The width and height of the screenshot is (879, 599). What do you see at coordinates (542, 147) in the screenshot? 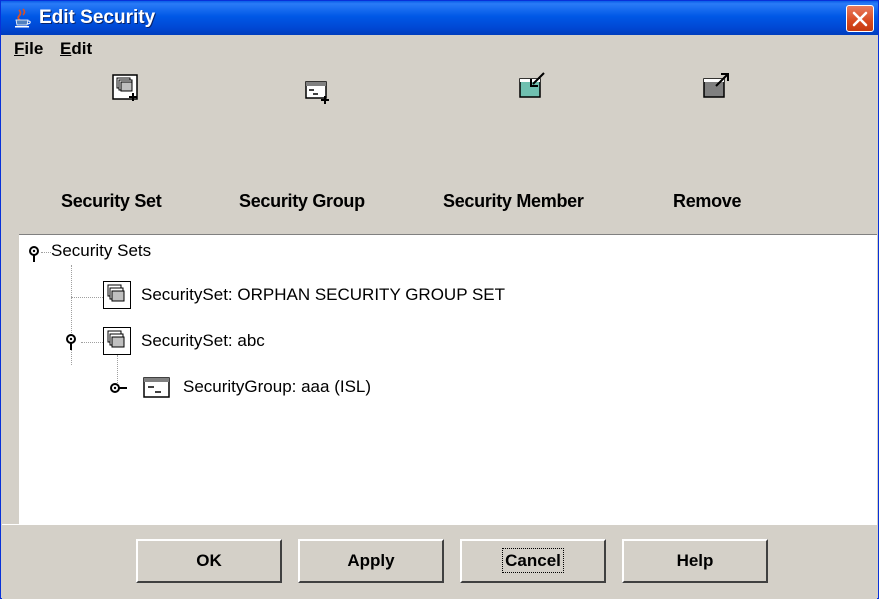
I see `security-member-button: Security Member` at bounding box center [542, 147].